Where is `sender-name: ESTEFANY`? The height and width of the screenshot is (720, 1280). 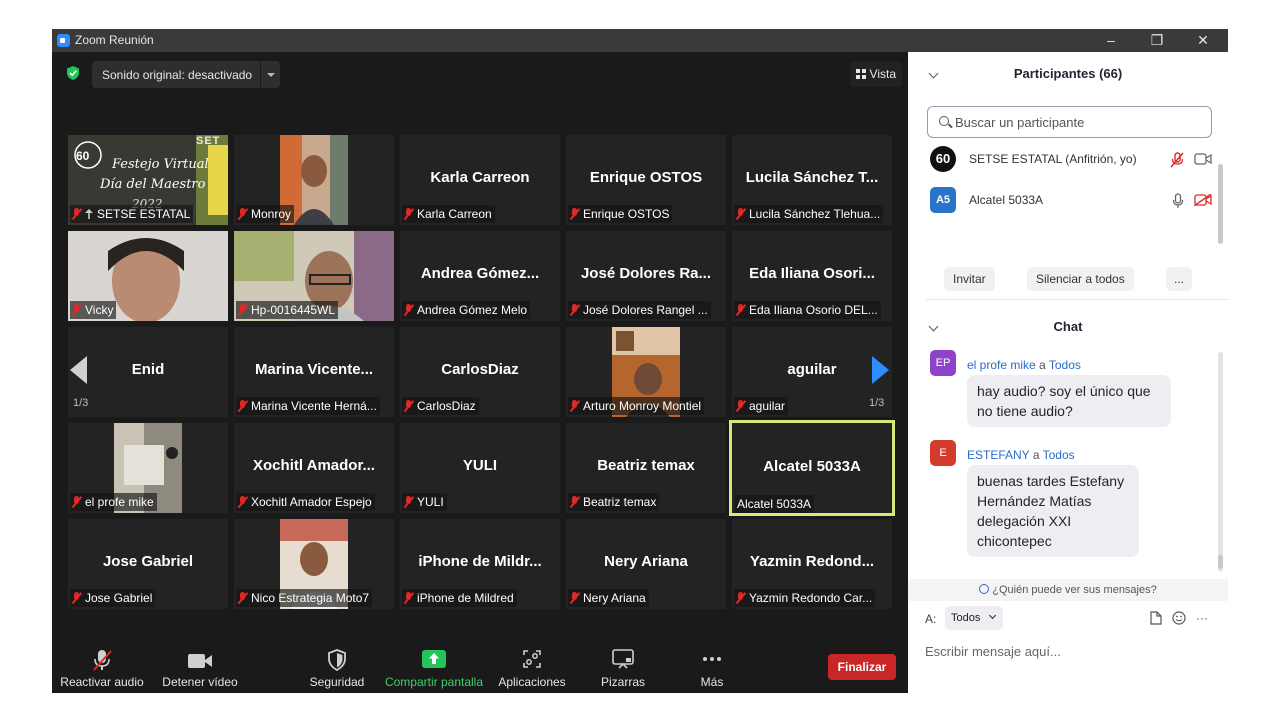
sender-name: ESTEFANY is located at coordinates (998, 455).